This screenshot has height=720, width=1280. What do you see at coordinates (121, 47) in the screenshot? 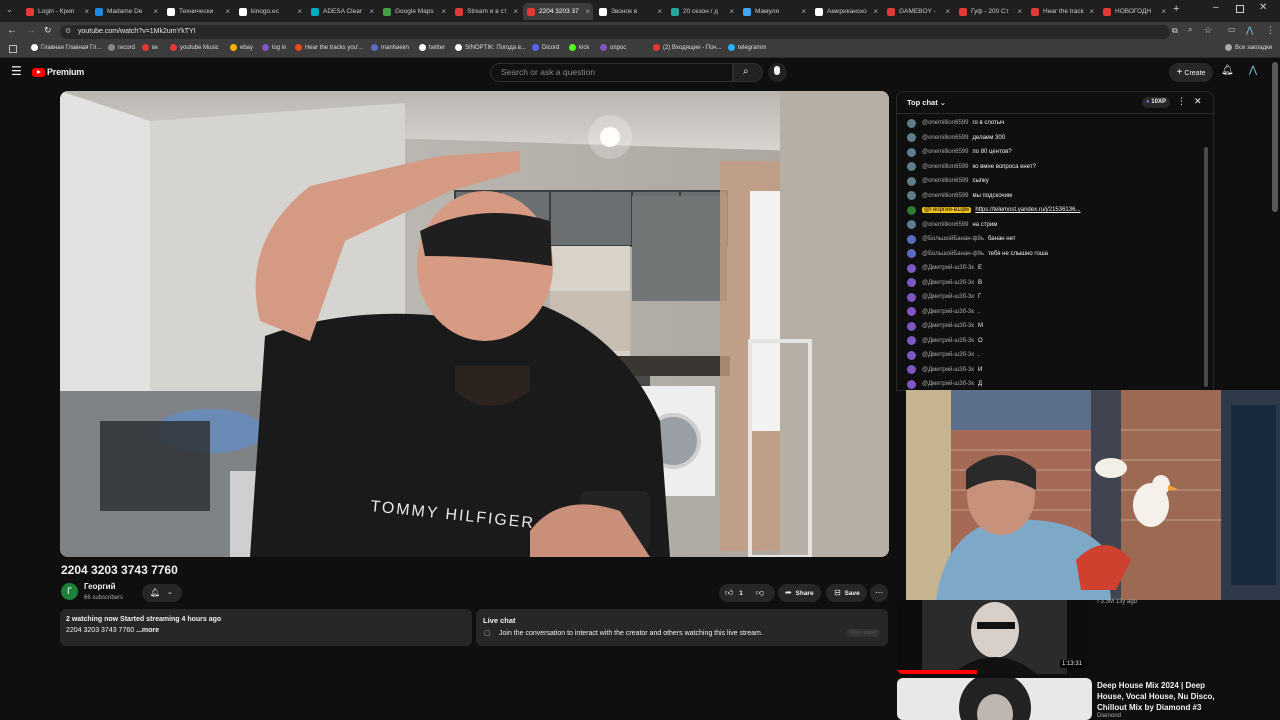
I see `bookmark-item: record` at bounding box center [121, 47].